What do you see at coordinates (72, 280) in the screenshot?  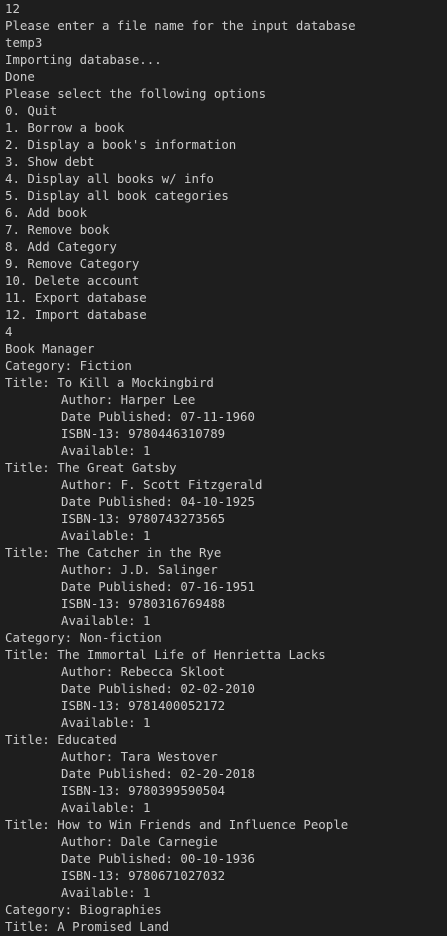 I see `terminal-line: 10. Delete account` at bounding box center [72, 280].